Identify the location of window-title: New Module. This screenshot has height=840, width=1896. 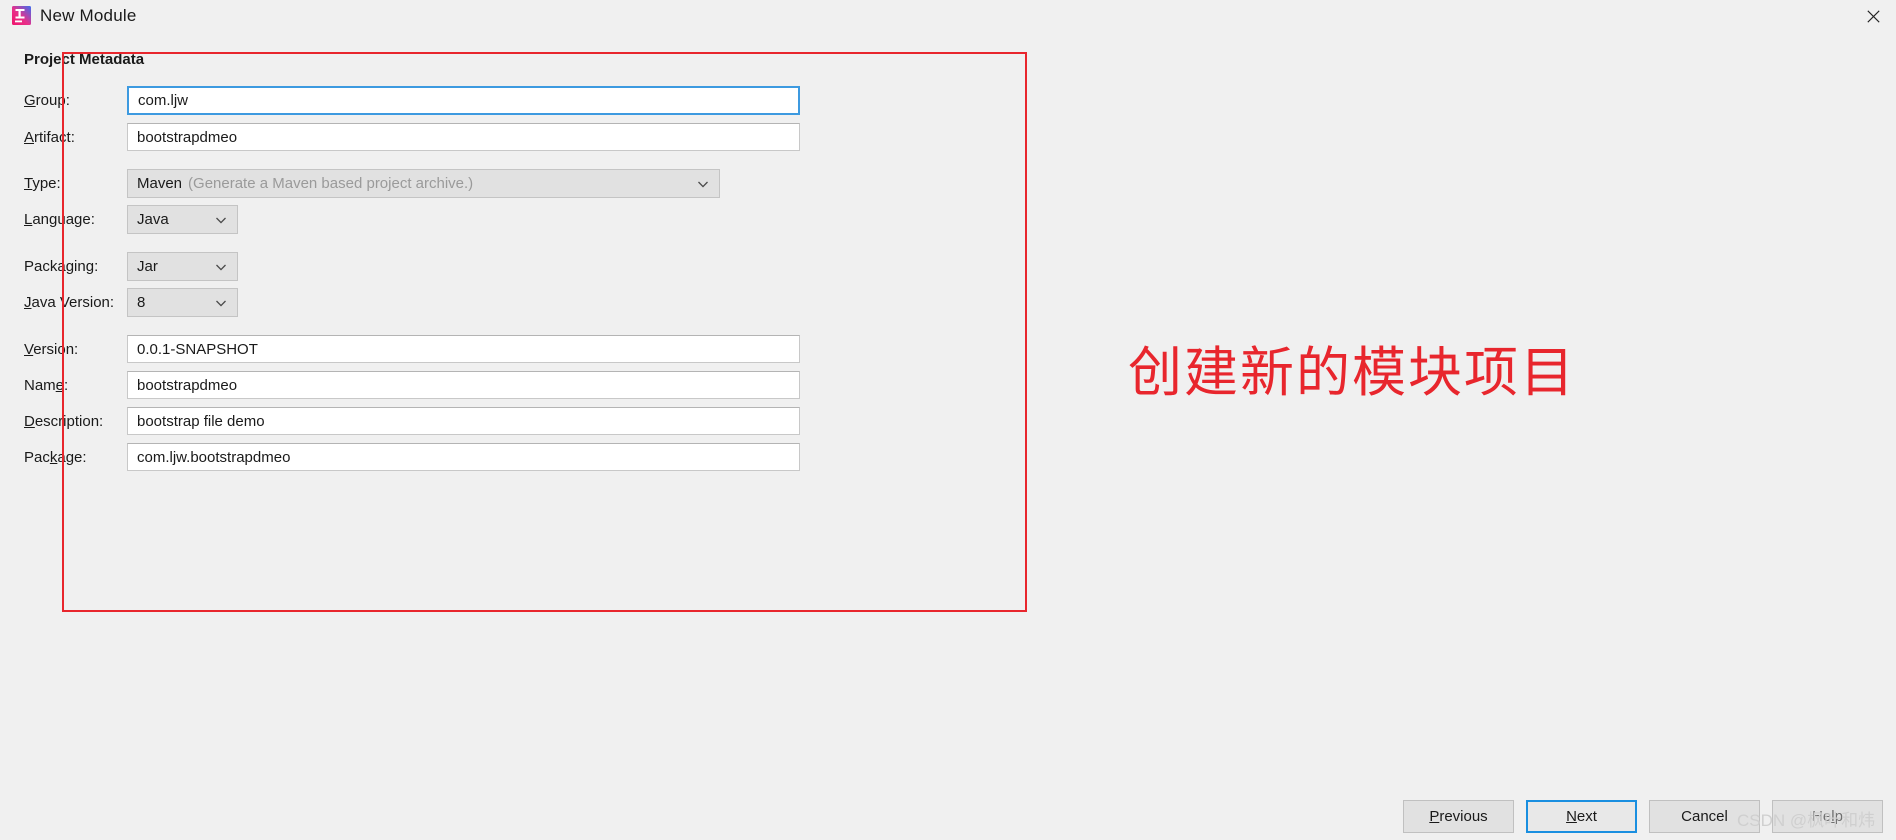
(88, 15).